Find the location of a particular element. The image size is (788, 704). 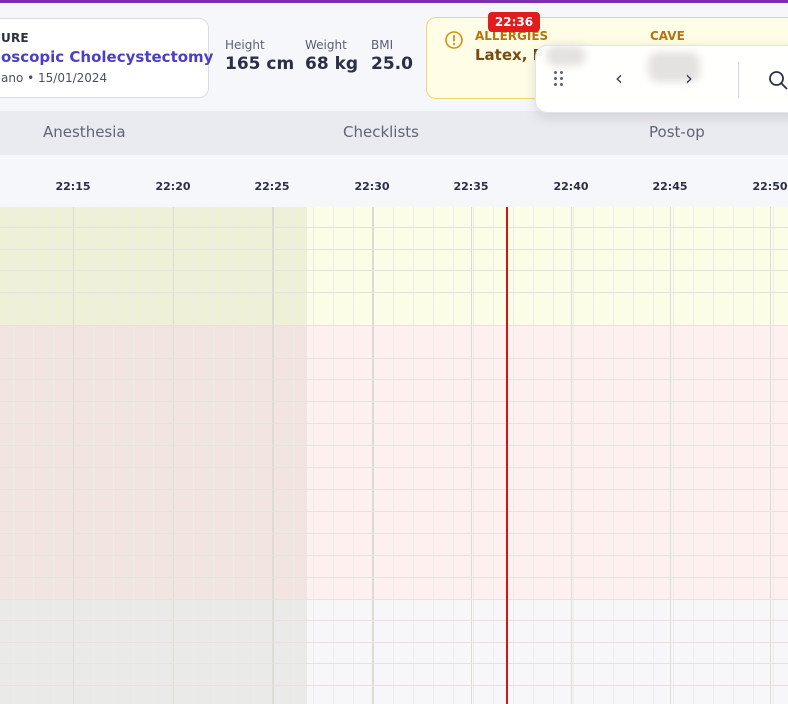

search-icon is located at coordinates (778, 80).